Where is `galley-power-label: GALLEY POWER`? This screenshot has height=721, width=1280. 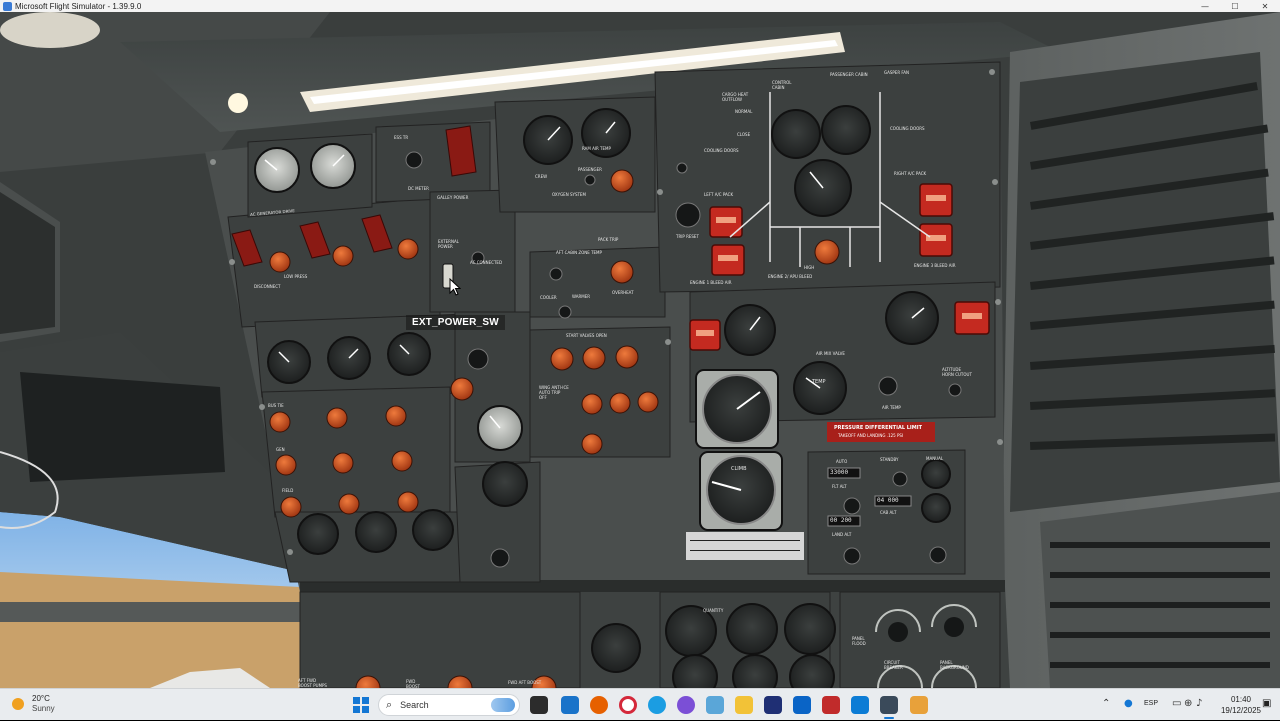 galley-power-label: GALLEY POWER is located at coordinates (453, 197).